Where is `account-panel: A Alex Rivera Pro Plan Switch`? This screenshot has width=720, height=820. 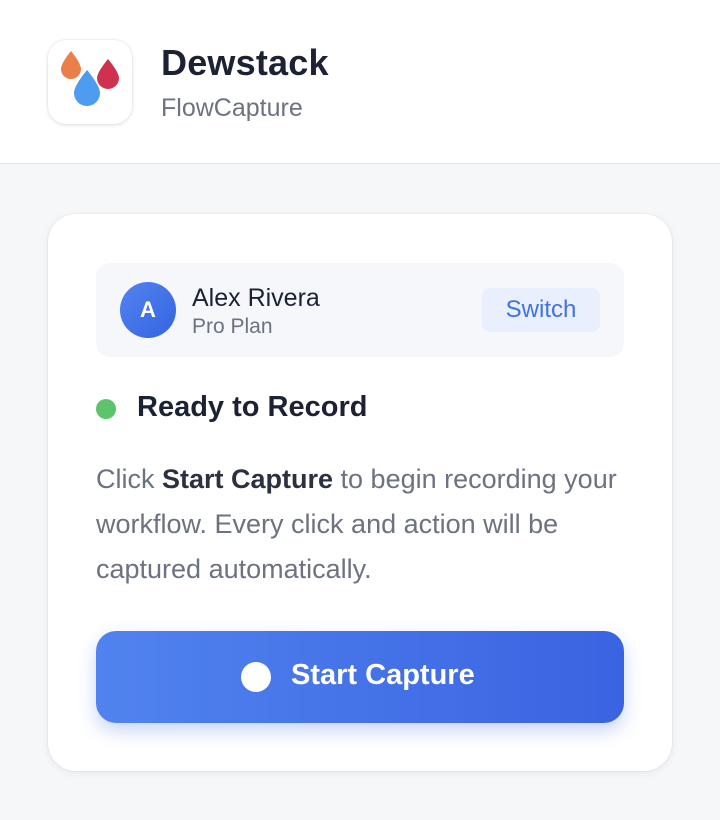
account-panel: A Alex Rivera Pro Plan Switch is located at coordinates (360, 310).